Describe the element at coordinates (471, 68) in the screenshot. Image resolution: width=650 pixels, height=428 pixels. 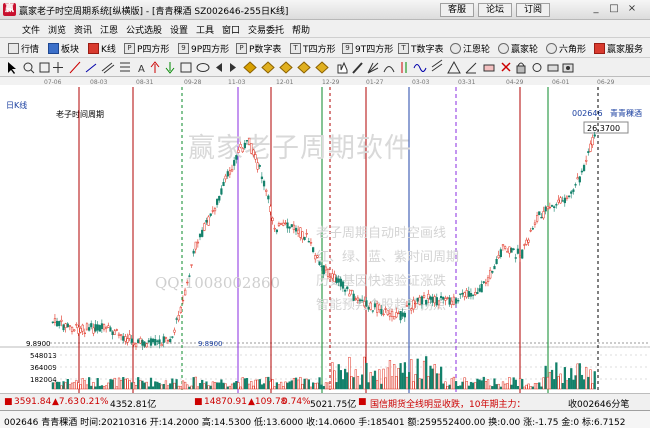
I see `speed-icon` at that location.